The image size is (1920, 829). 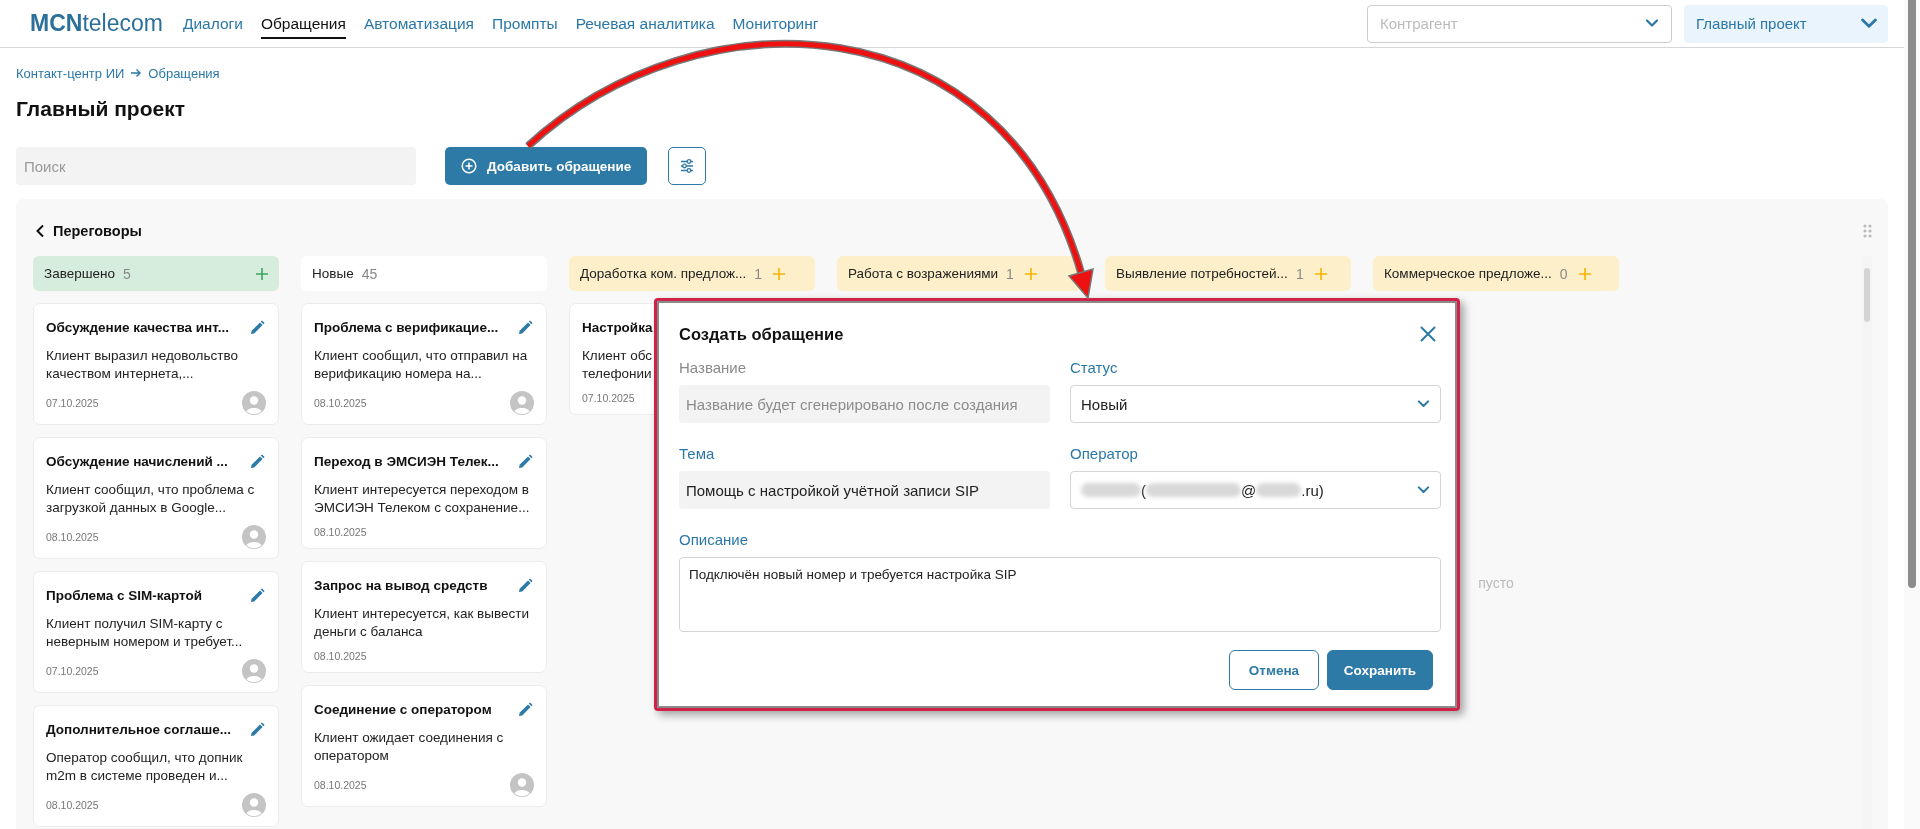 What do you see at coordinates (1867, 231) in the screenshot?
I see `drag-handle-icon` at bounding box center [1867, 231].